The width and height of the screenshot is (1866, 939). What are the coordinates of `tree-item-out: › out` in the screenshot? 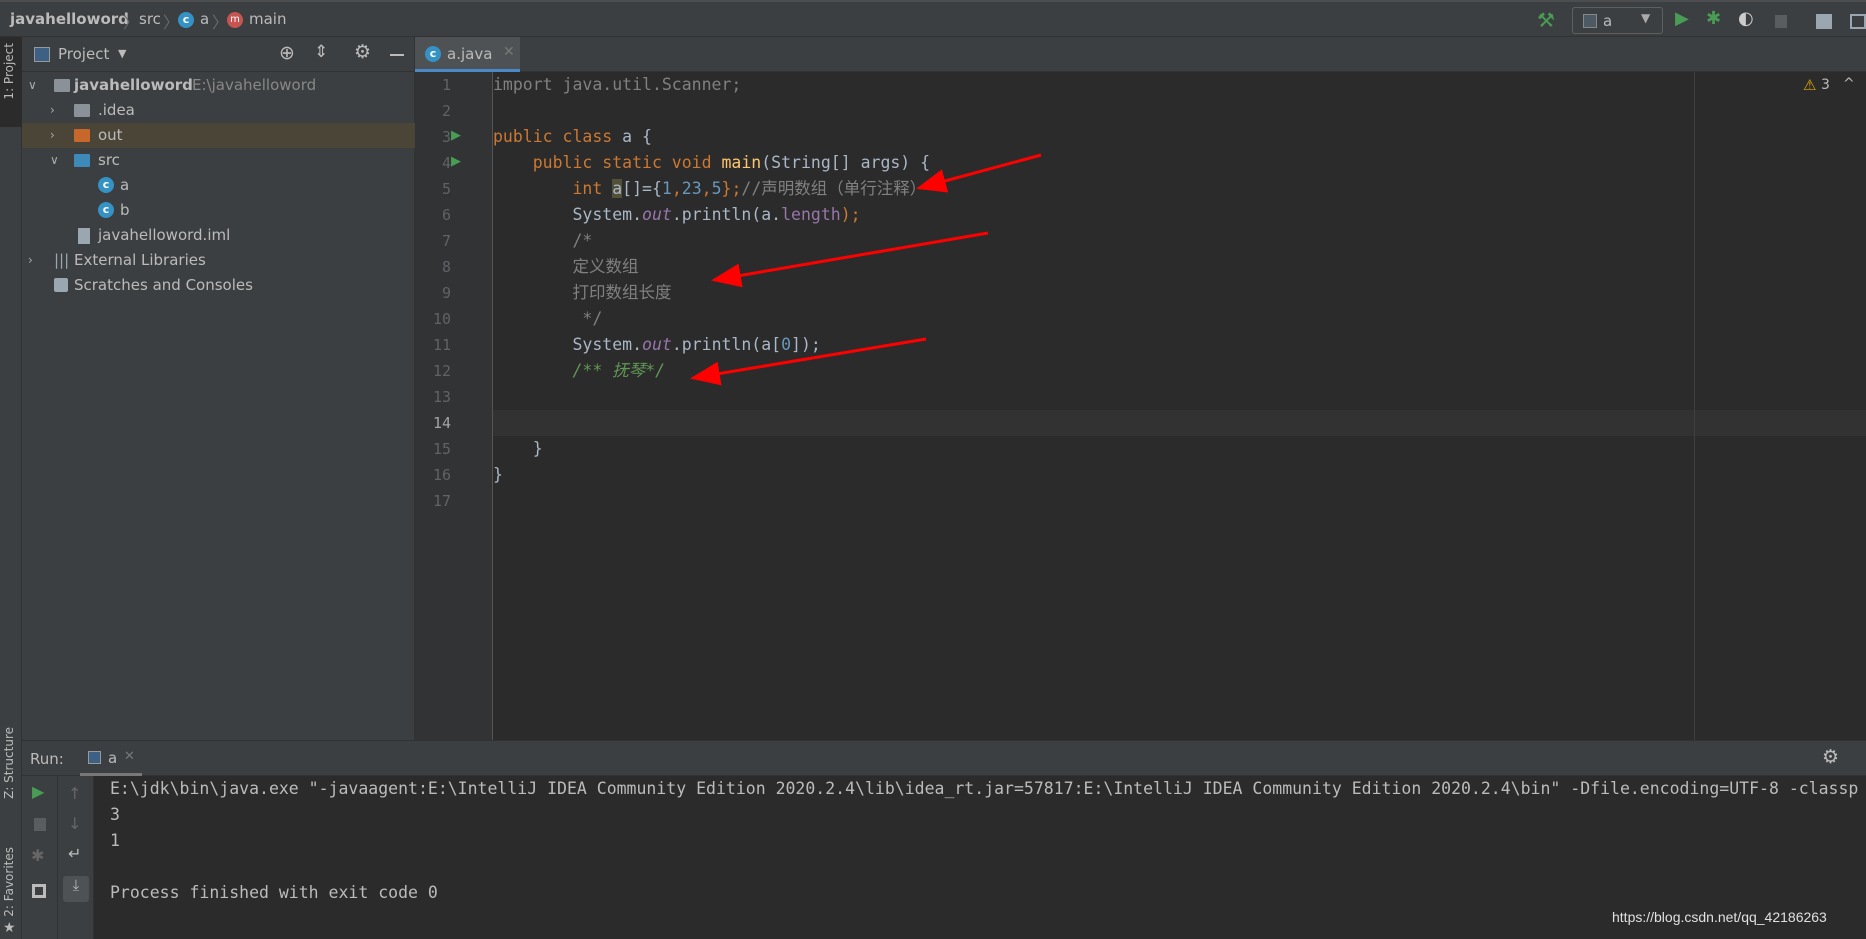 It's located at (218, 135).